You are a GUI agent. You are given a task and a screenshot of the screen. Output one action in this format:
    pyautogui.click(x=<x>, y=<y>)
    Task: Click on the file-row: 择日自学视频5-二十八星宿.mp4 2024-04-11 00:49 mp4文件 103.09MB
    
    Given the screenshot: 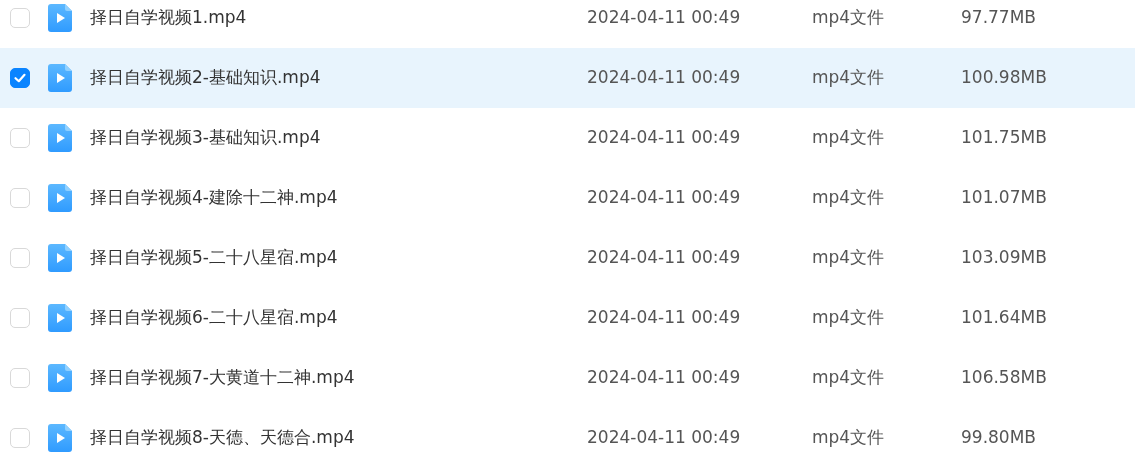 What is the action you would take?
    pyautogui.click(x=567, y=258)
    